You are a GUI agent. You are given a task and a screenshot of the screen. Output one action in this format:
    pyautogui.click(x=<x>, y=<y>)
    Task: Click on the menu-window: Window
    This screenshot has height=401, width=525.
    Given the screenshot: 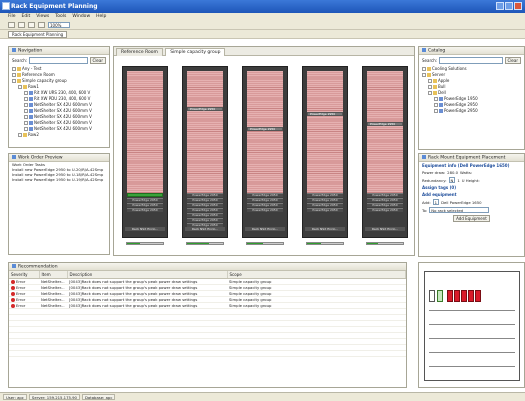 What is the action you would take?
    pyautogui.click(x=81, y=17)
    